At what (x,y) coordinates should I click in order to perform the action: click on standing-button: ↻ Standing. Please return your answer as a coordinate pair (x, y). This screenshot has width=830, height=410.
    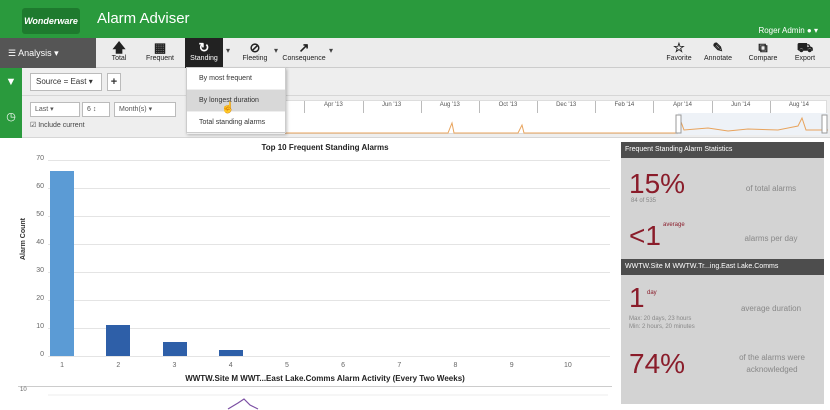
    Looking at the image, I should click on (204, 53).